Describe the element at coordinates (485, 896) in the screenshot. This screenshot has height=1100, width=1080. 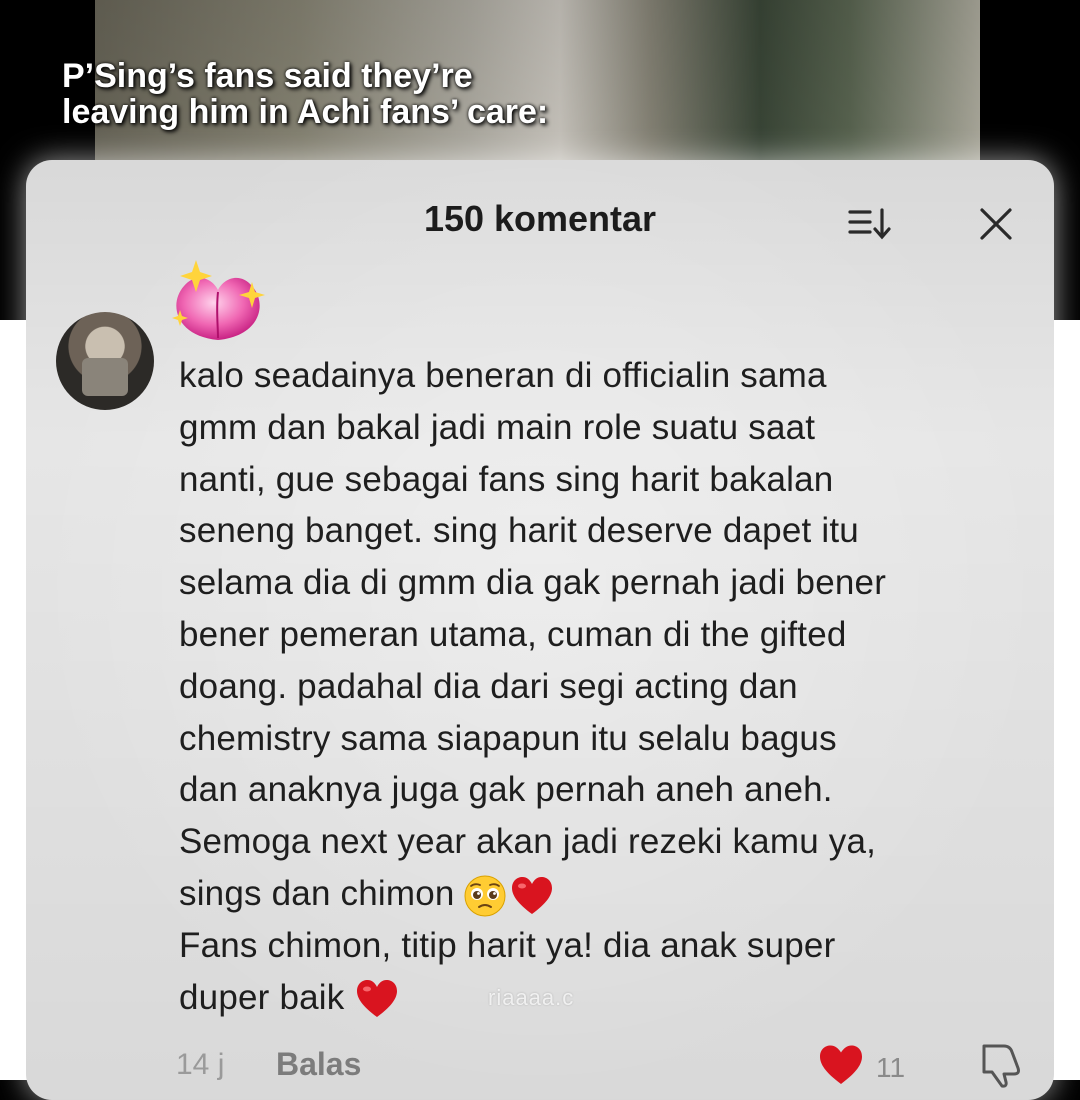
I see `pleading-face-icon` at that location.